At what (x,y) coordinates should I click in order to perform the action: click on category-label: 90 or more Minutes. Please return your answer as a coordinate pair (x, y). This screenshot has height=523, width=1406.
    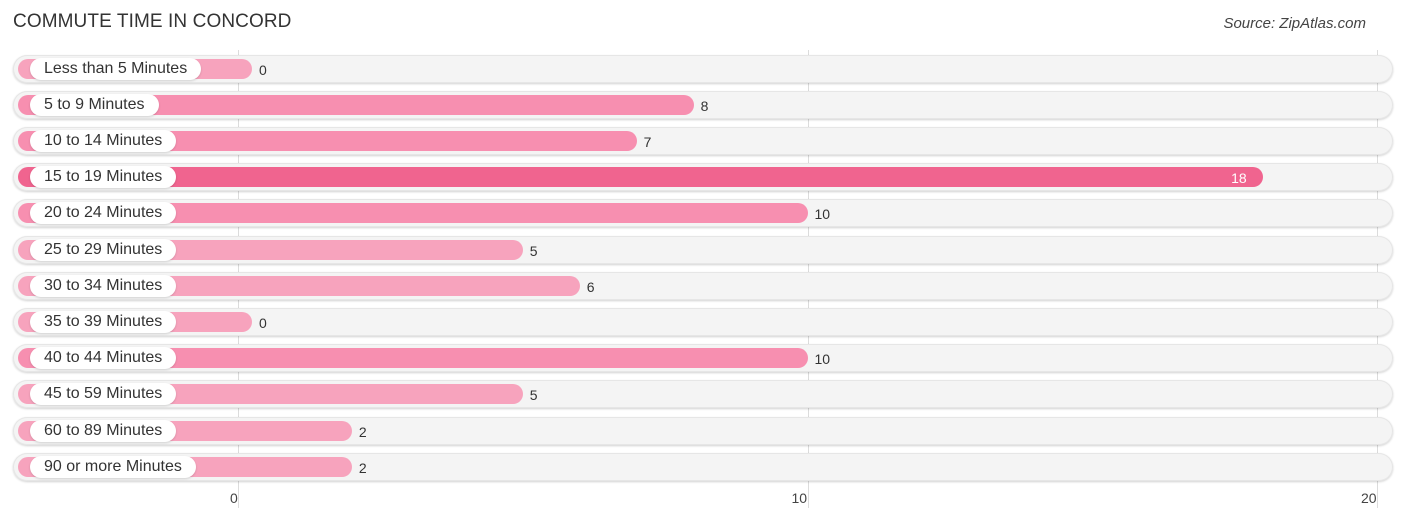
    Looking at the image, I should click on (113, 466).